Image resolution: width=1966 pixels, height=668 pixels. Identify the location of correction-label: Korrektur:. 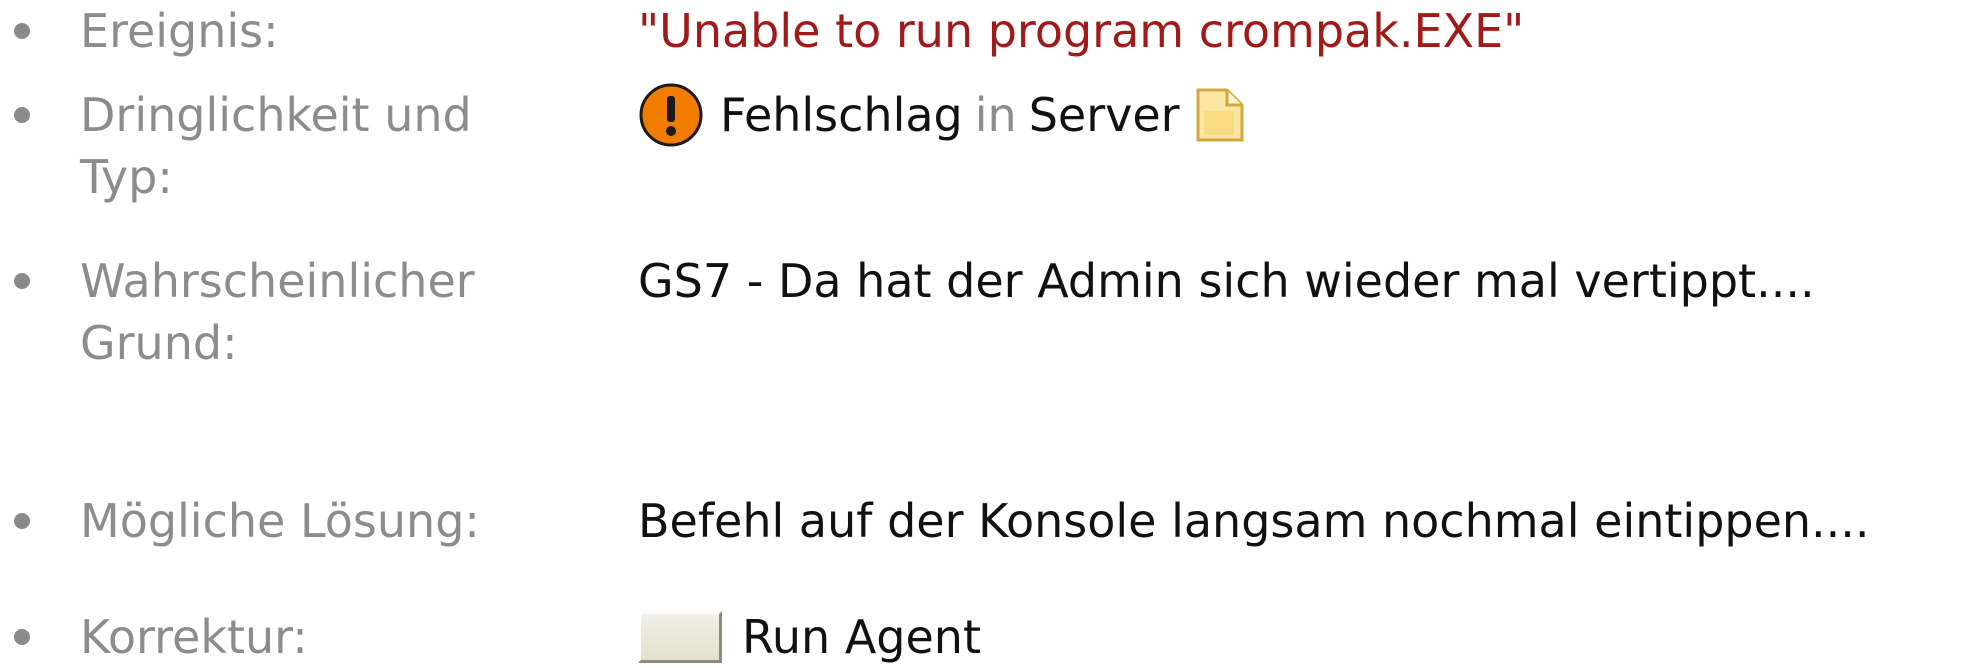
(194, 637).